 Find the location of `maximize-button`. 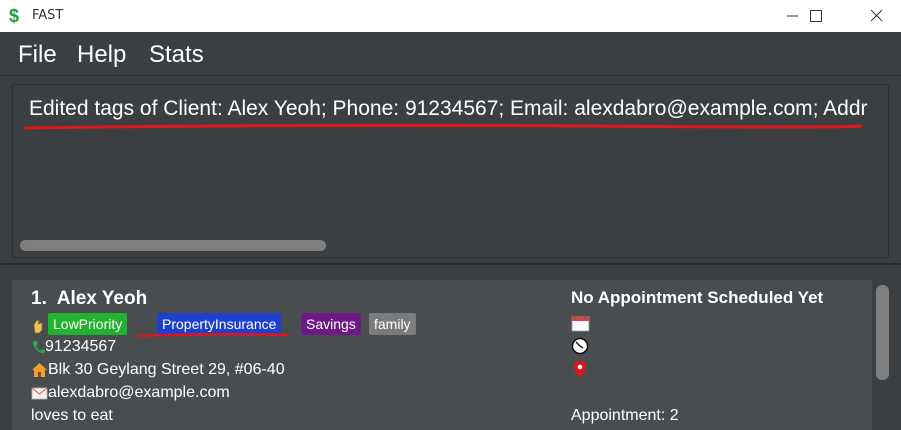

maximize-button is located at coordinates (816, 16).